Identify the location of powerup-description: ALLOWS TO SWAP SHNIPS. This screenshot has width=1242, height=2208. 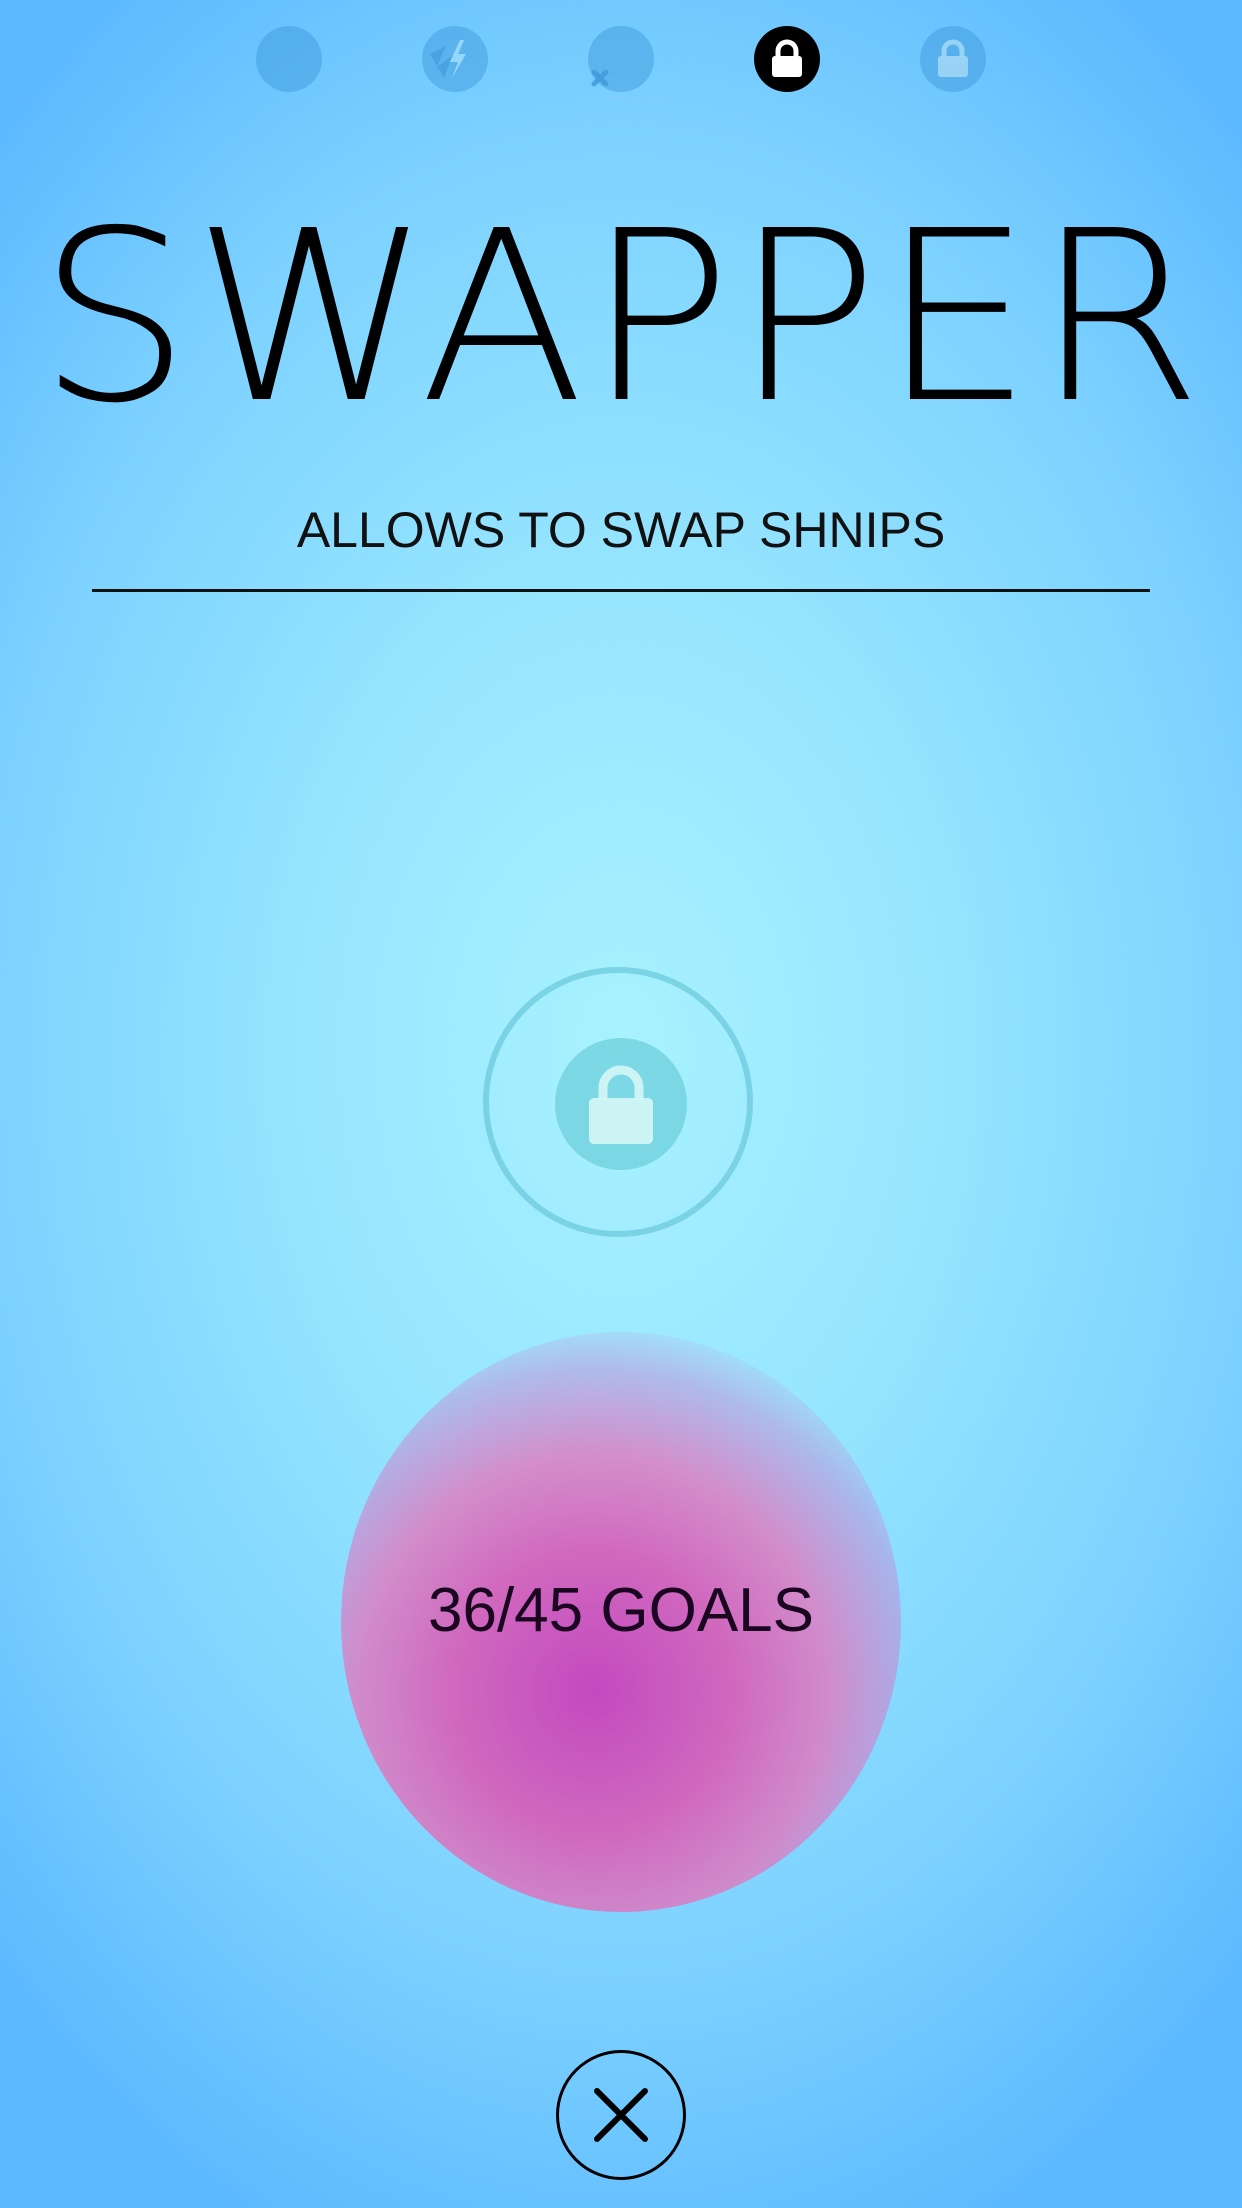
(621, 530).